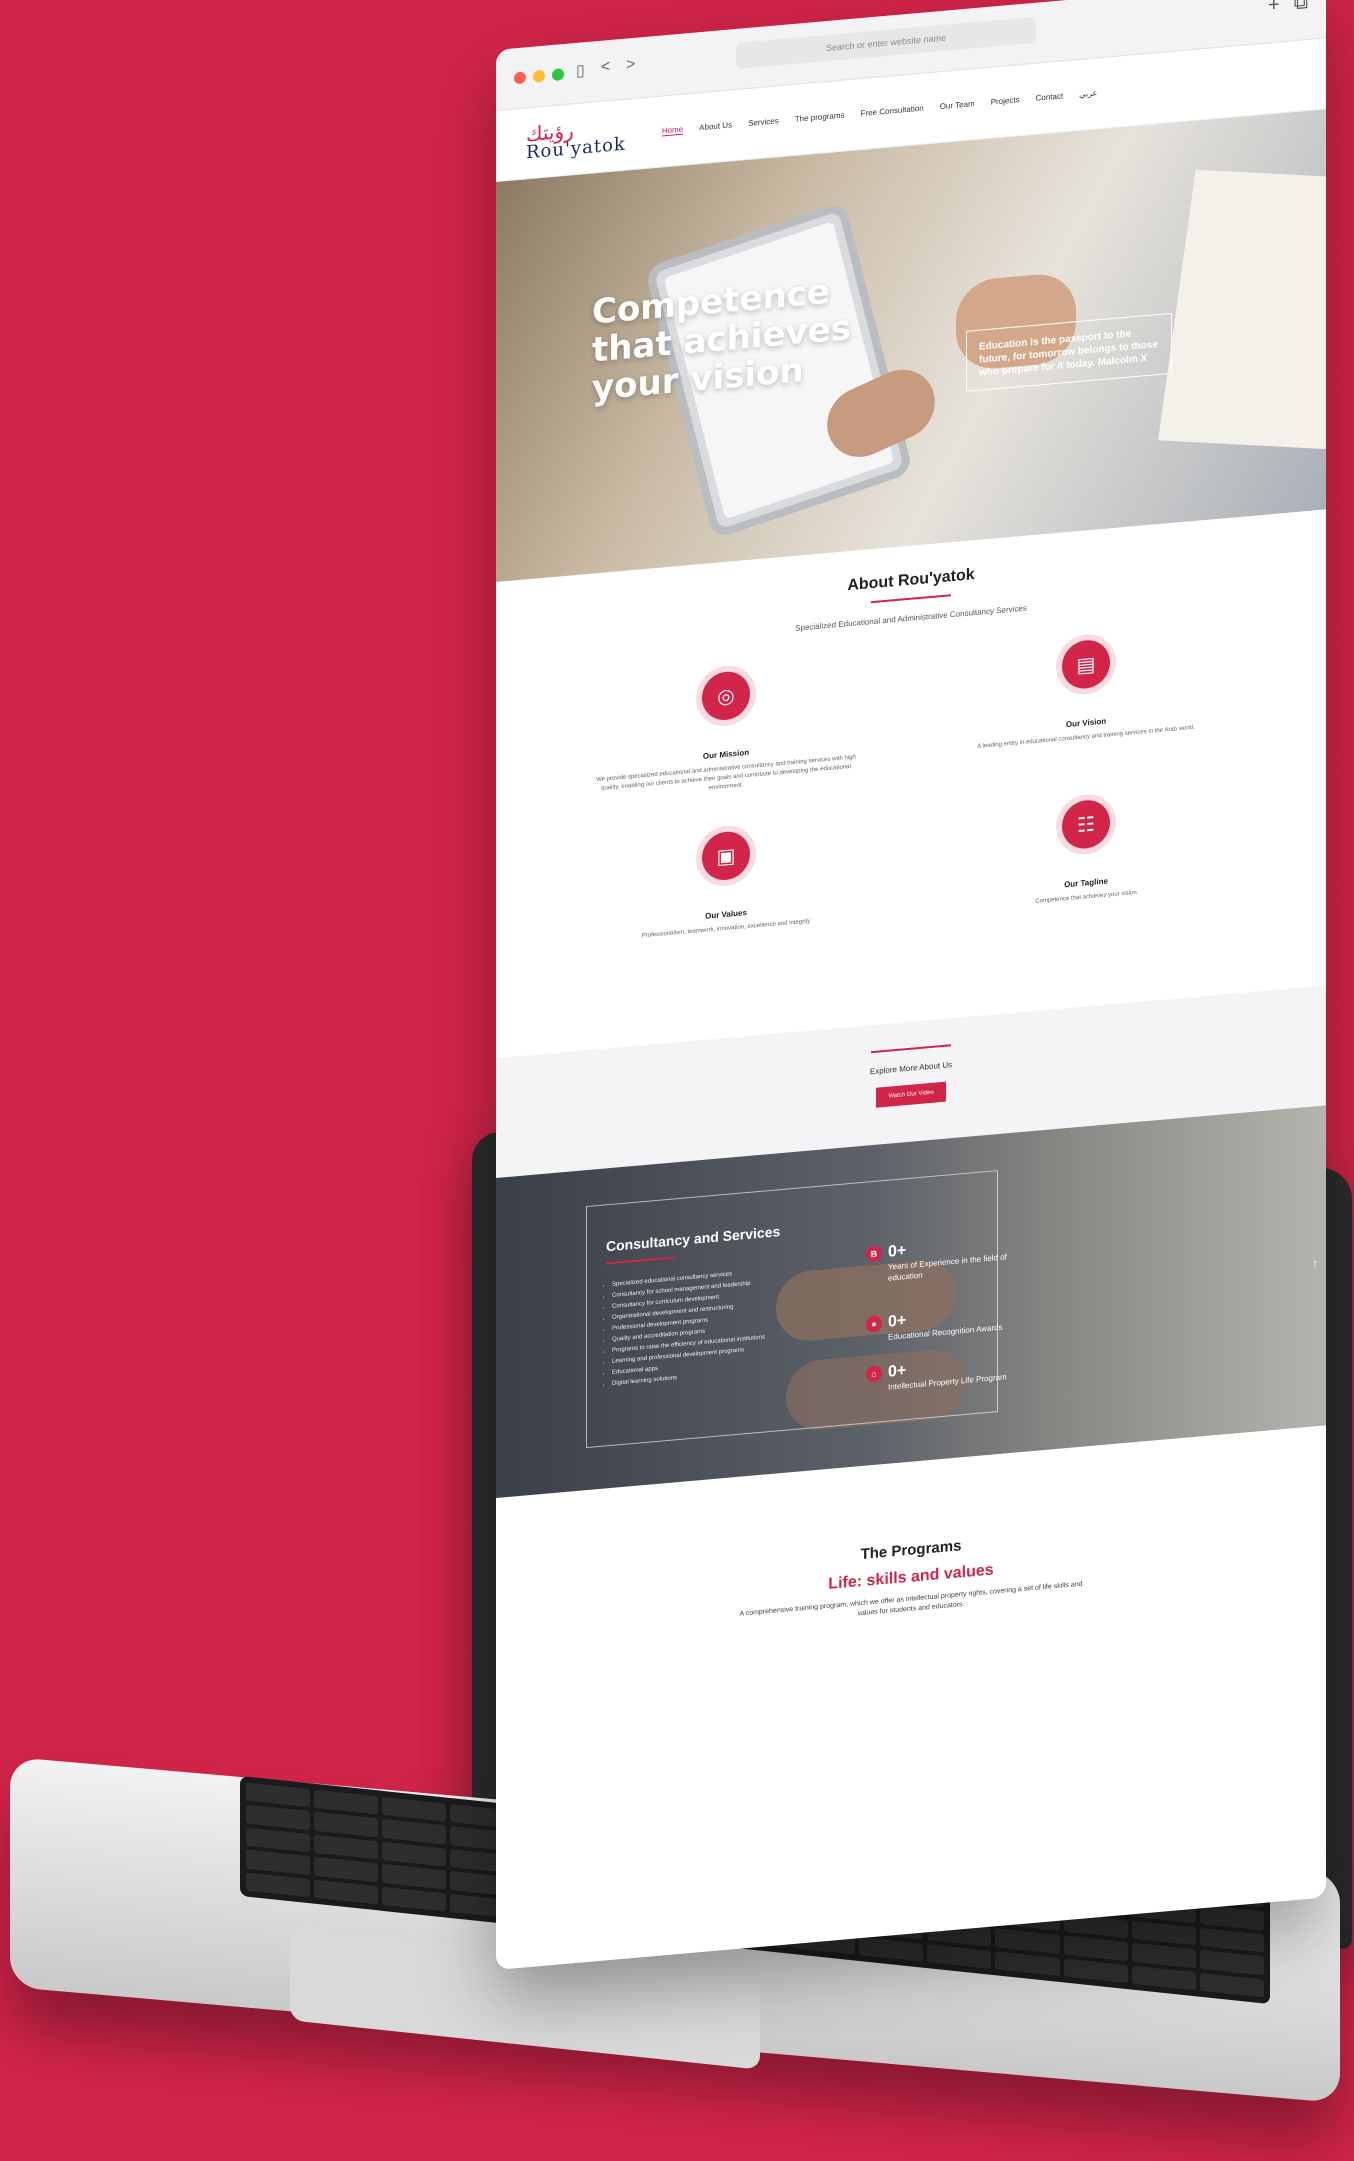 The width and height of the screenshot is (1354, 2161). What do you see at coordinates (957, 105) in the screenshot?
I see `menu-team: Our Team` at bounding box center [957, 105].